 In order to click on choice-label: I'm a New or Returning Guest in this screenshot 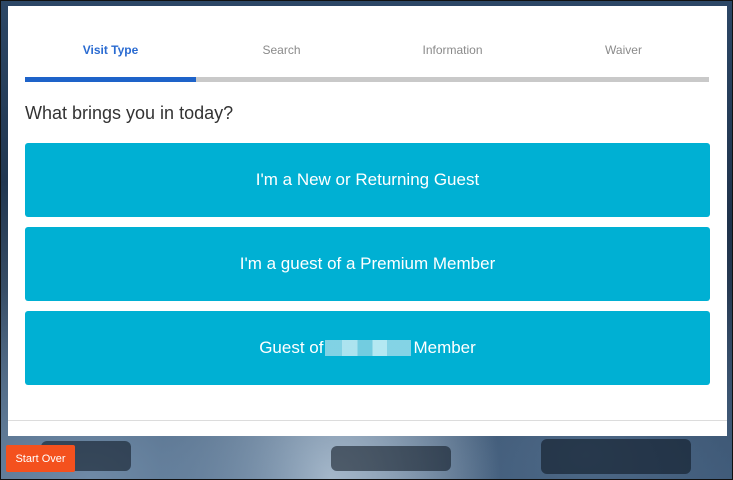, I will do `click(367, 179)`.